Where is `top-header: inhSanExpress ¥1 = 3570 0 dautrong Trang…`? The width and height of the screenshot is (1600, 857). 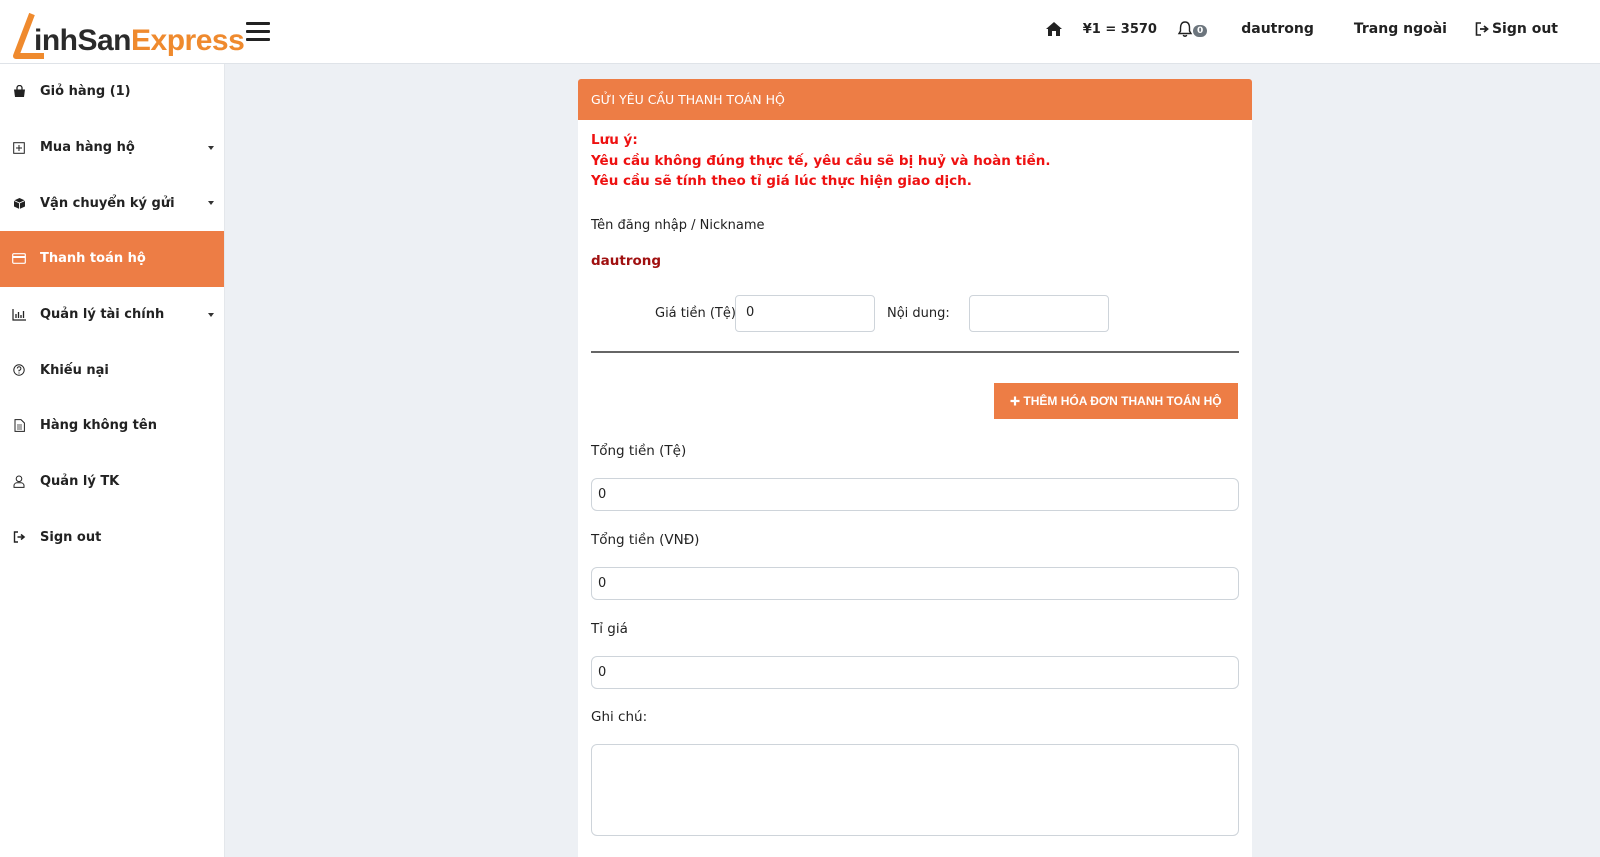
top-header: inhSanExpress ¥1 = 3570 0 dautrong Trang… is located at coordinates (800, 32).